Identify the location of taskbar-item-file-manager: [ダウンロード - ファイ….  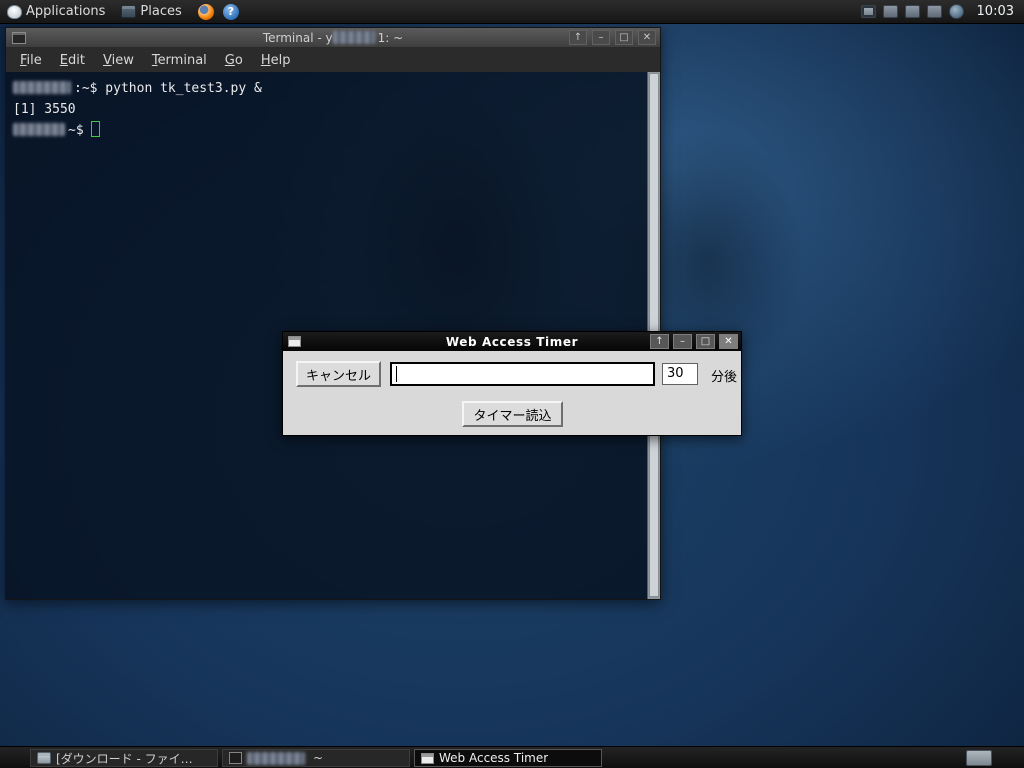
(124, 758).